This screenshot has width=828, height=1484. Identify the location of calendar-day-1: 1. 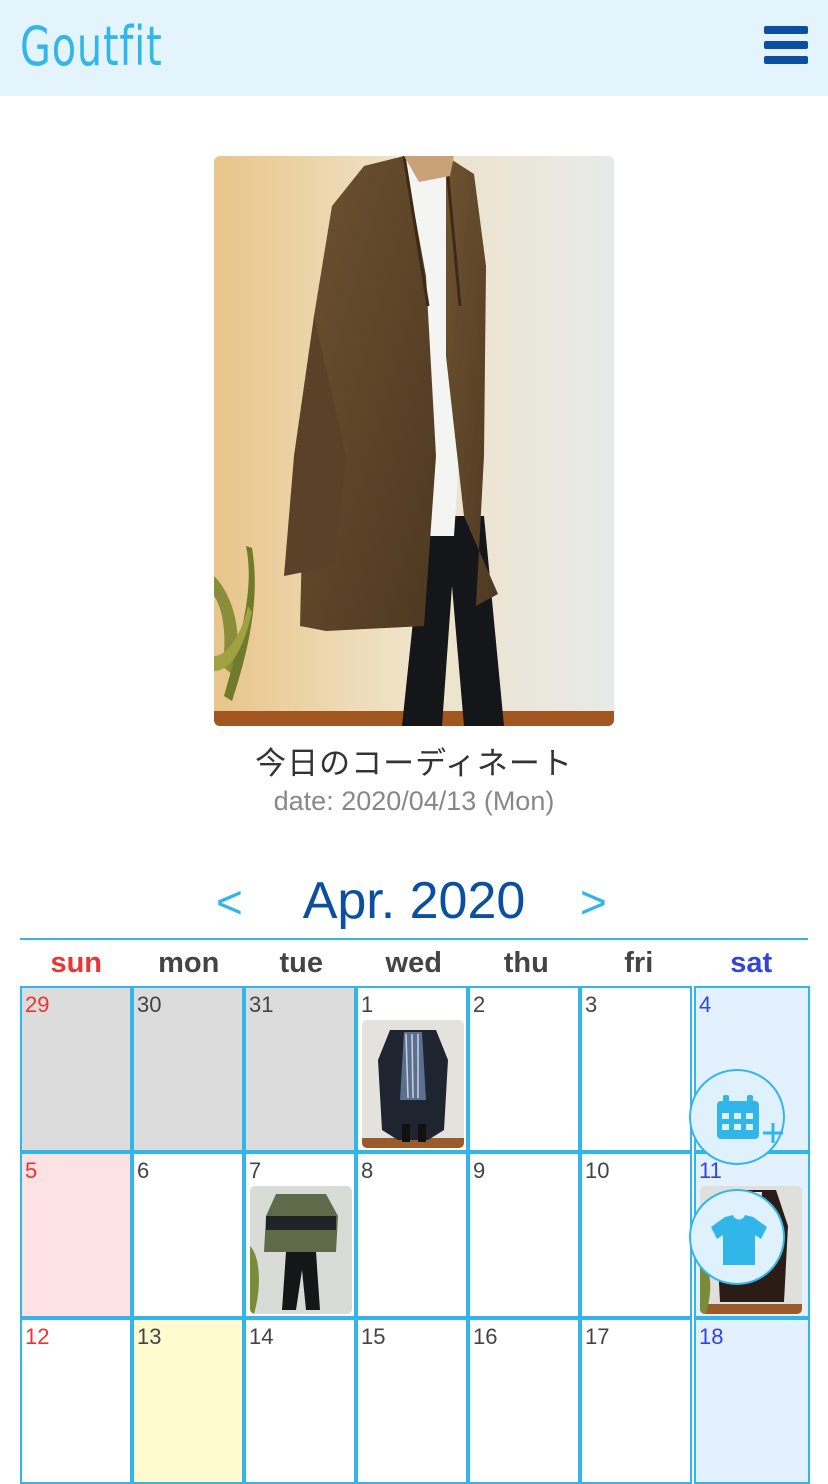
(412, 1069).